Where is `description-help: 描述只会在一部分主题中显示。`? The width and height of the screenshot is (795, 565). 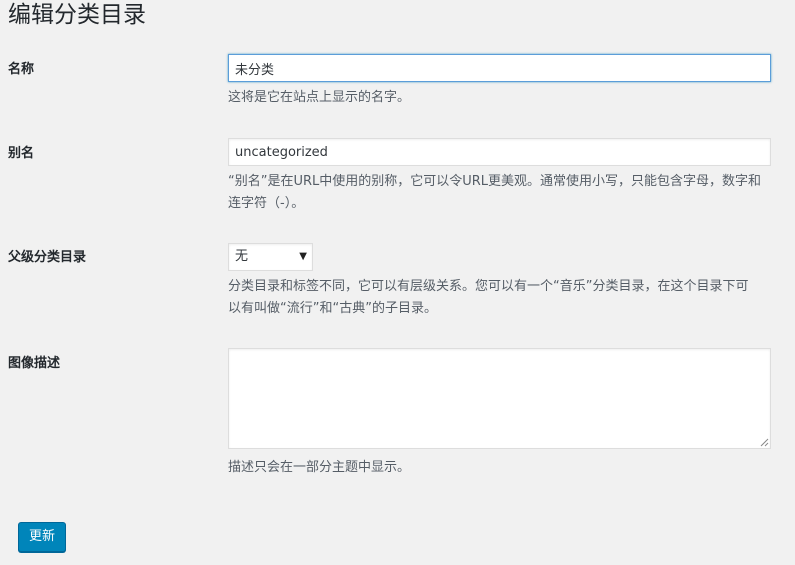 description-help: 描述只会在一部分主题中显示。 is located at coordinates (319, 467).